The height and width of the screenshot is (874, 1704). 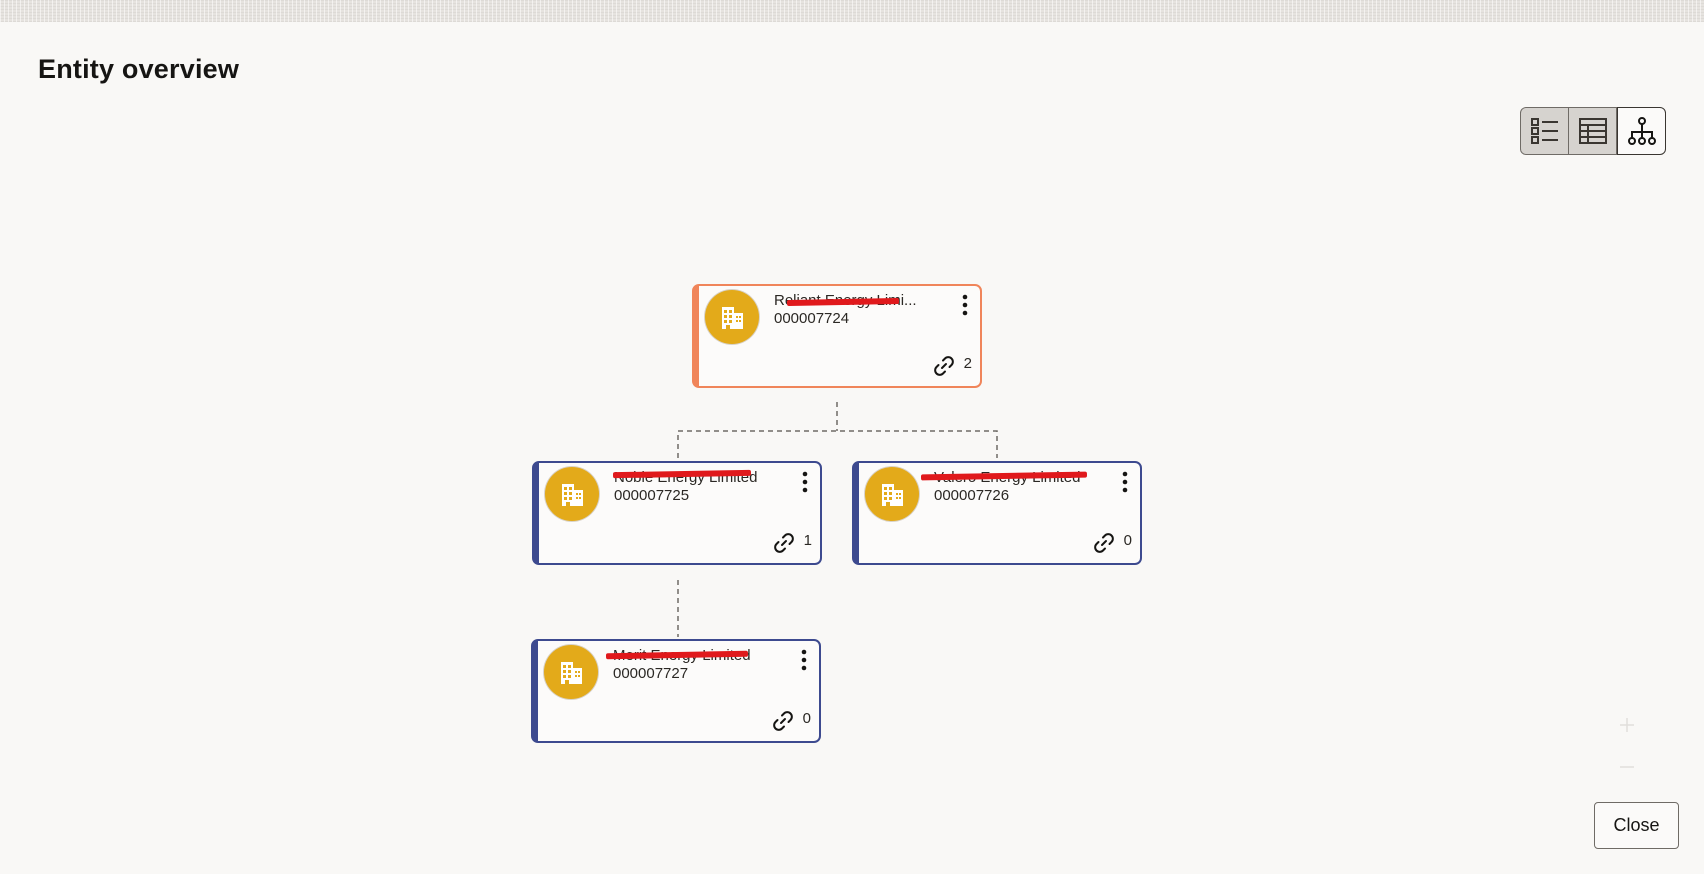 What do you see at coordinates (997, 513) in the screenshot?
I see `entity-card: Valero Energy Limited 000007726 0` at bounding box center [997, 513].